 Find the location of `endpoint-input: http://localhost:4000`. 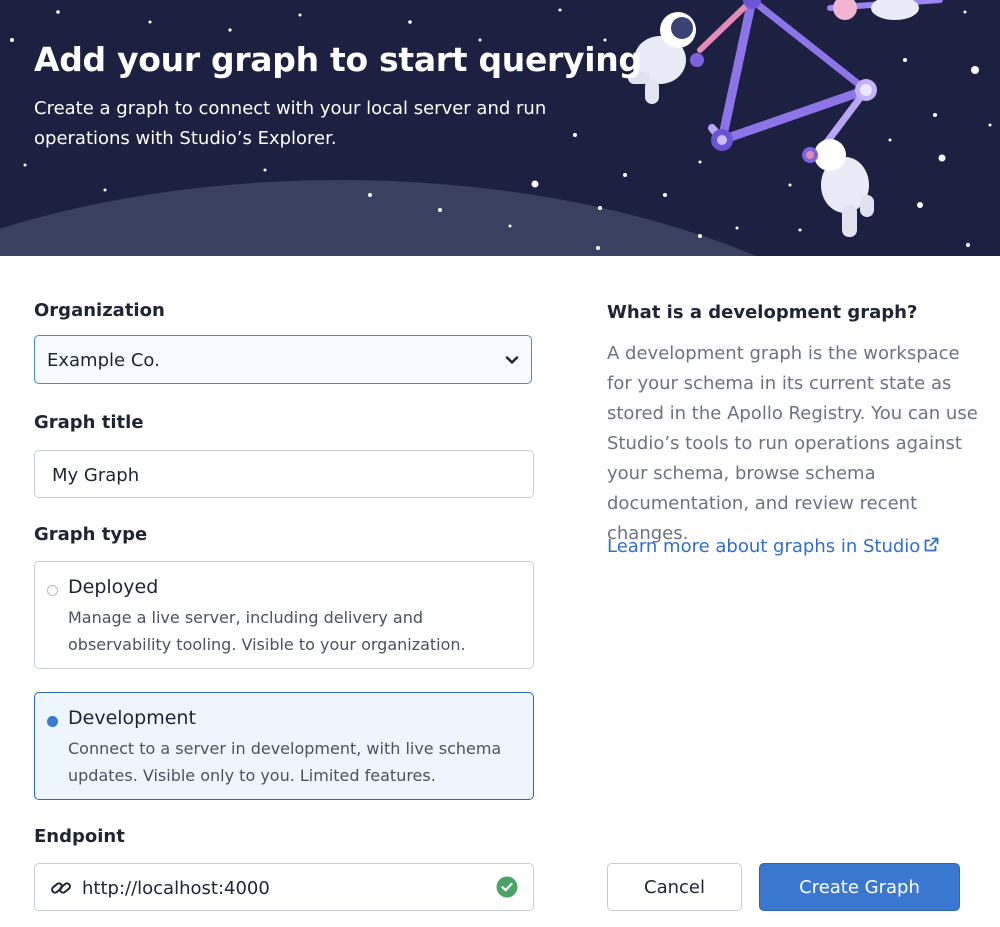

endpoint-input: http://localhost:4000 is located at coordinates (284, 887).